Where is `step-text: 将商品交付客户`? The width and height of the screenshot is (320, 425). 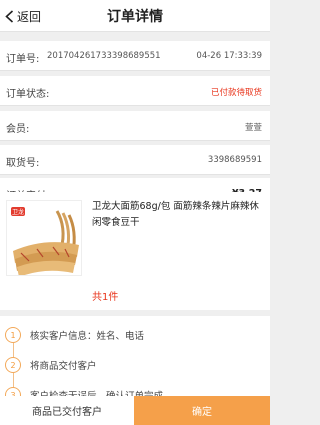 step-text: 将商品交付客户 is located at coordinates (63, 366).